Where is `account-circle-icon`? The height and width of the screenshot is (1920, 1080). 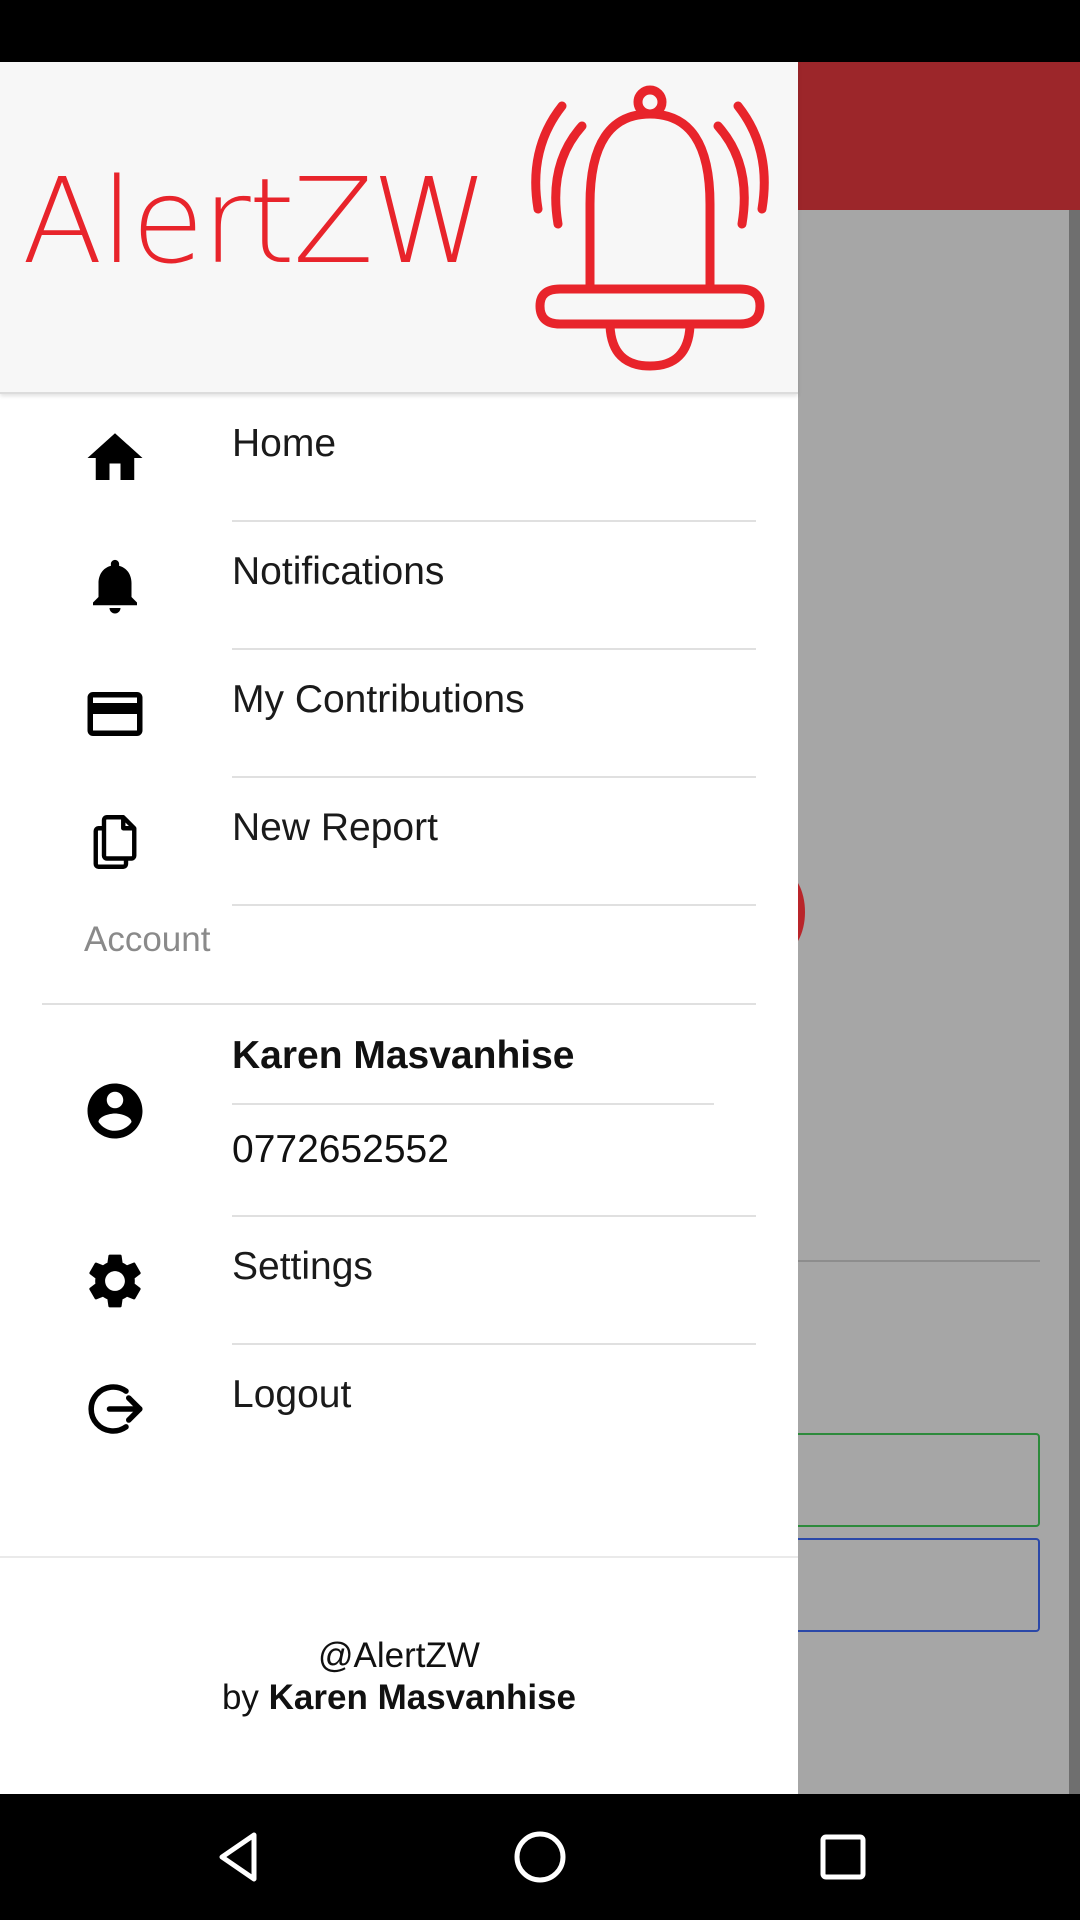 account-circle-icon is located at coordinates (115, 1111).